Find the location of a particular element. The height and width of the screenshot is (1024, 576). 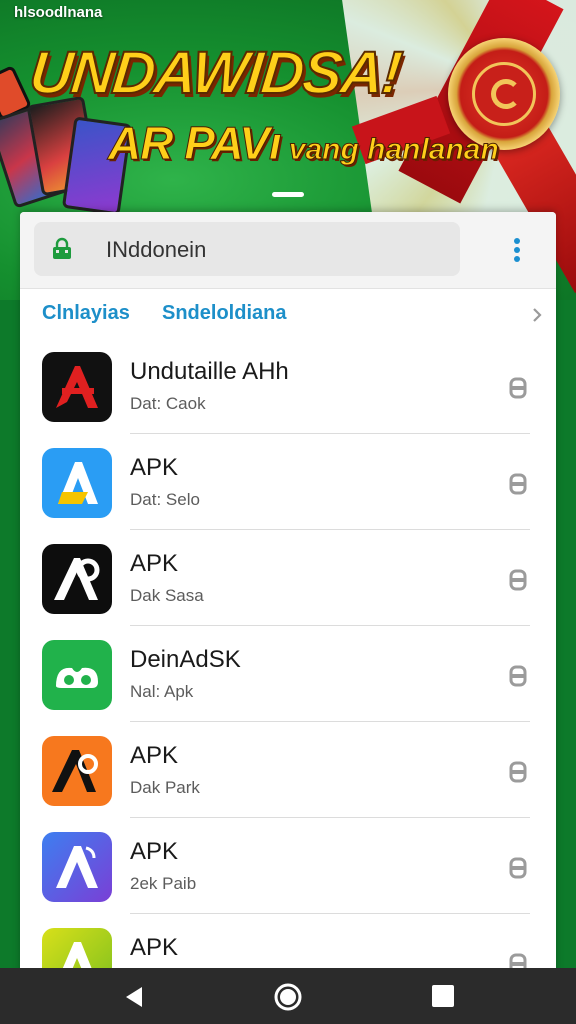

banner-subline: AR PAVı vang hanlanan is located at coordinates (304, 143).